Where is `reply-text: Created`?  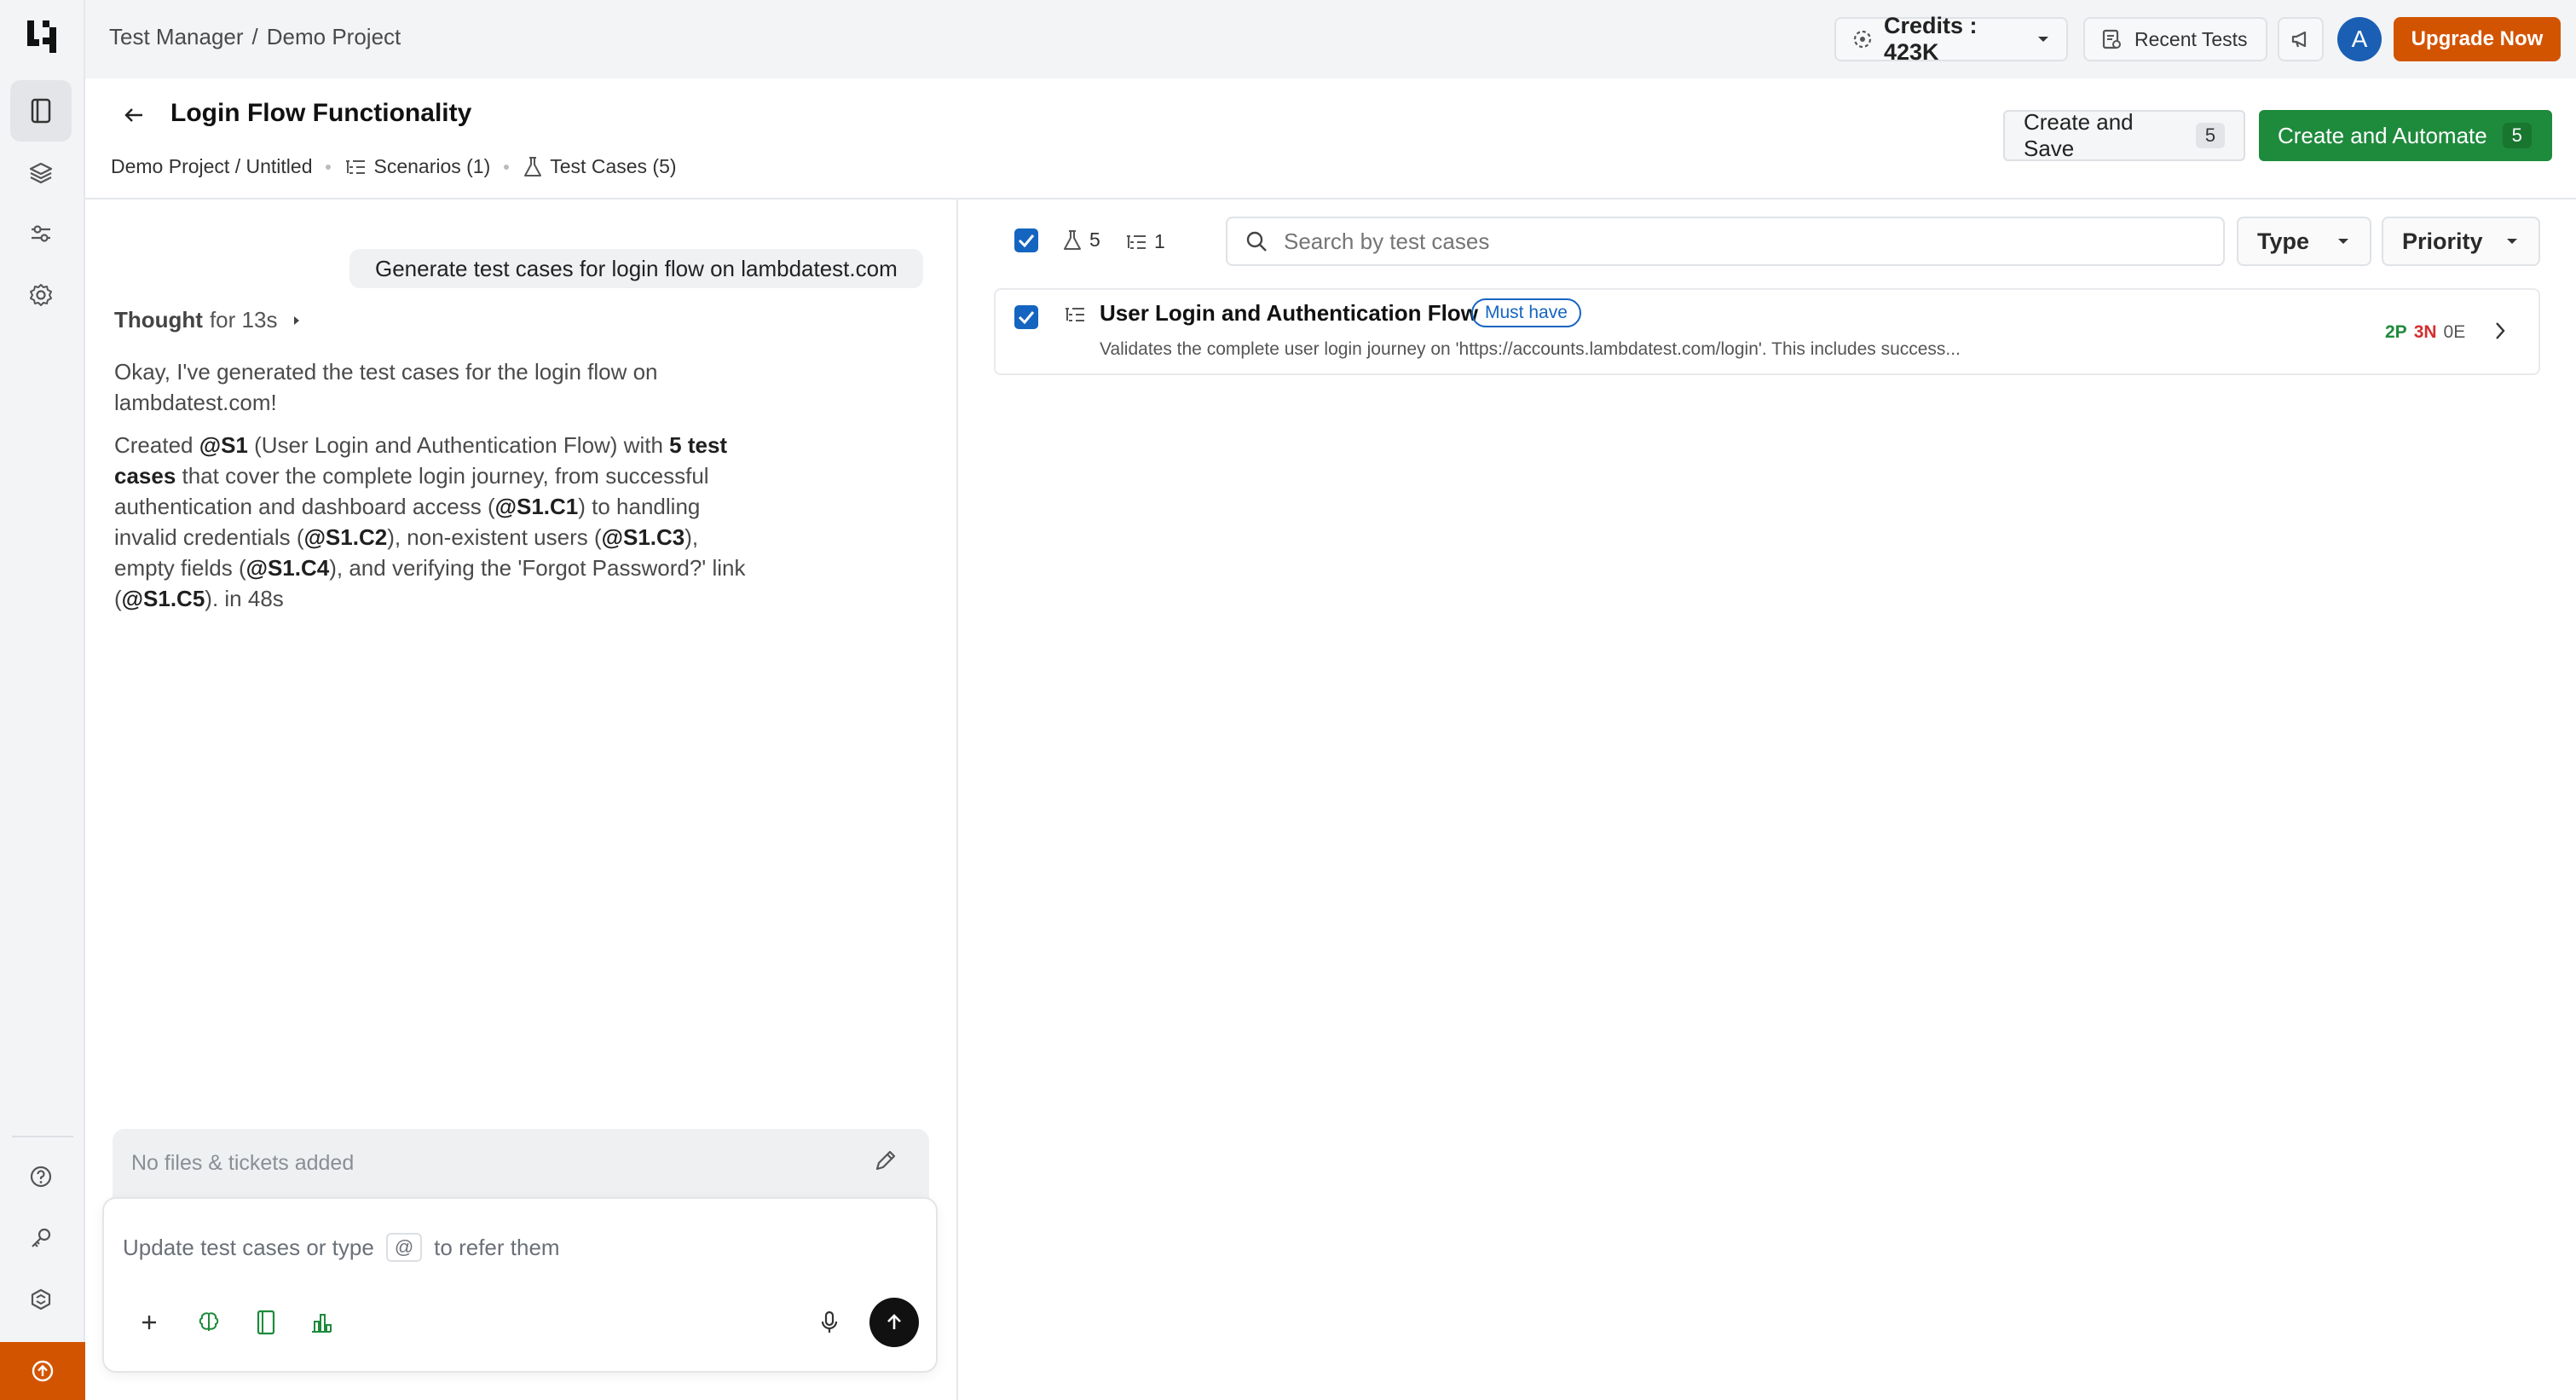
reply-text: Created is located at coordinates (156, 445).